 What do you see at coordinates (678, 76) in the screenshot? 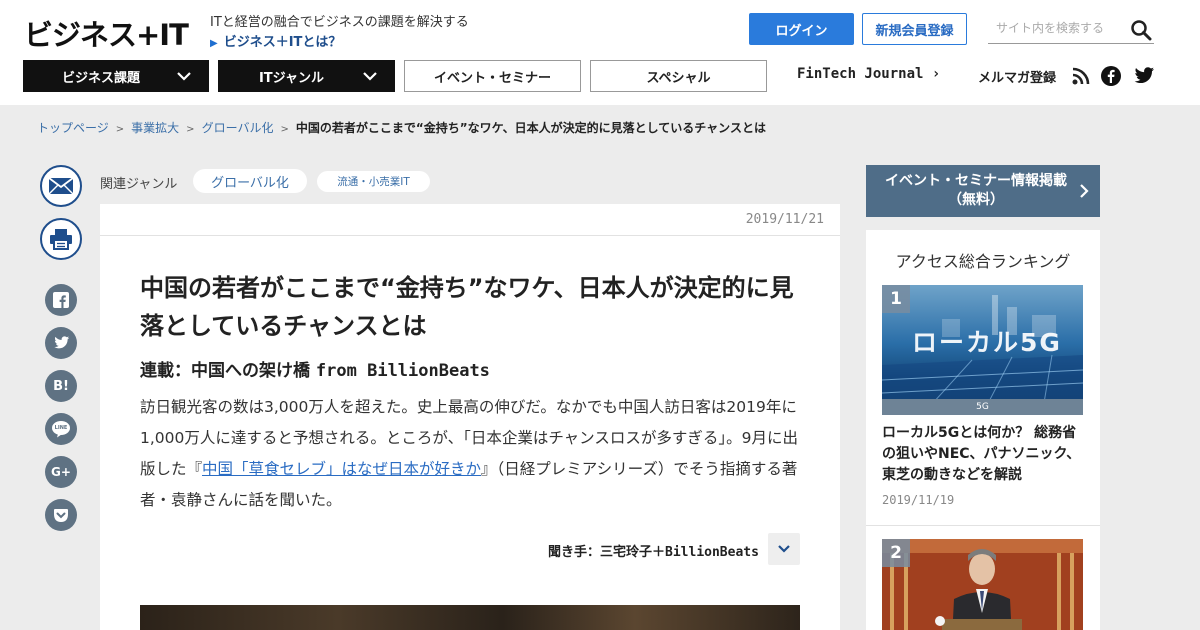
I see `nav-special: スペシャル` at bounding box center [678, 76].